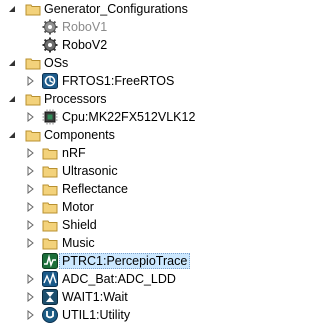  Describe the element at coordinates (116, 9) in the screenshot. I see `tree-node-label: Generator_Configurations` at that location.